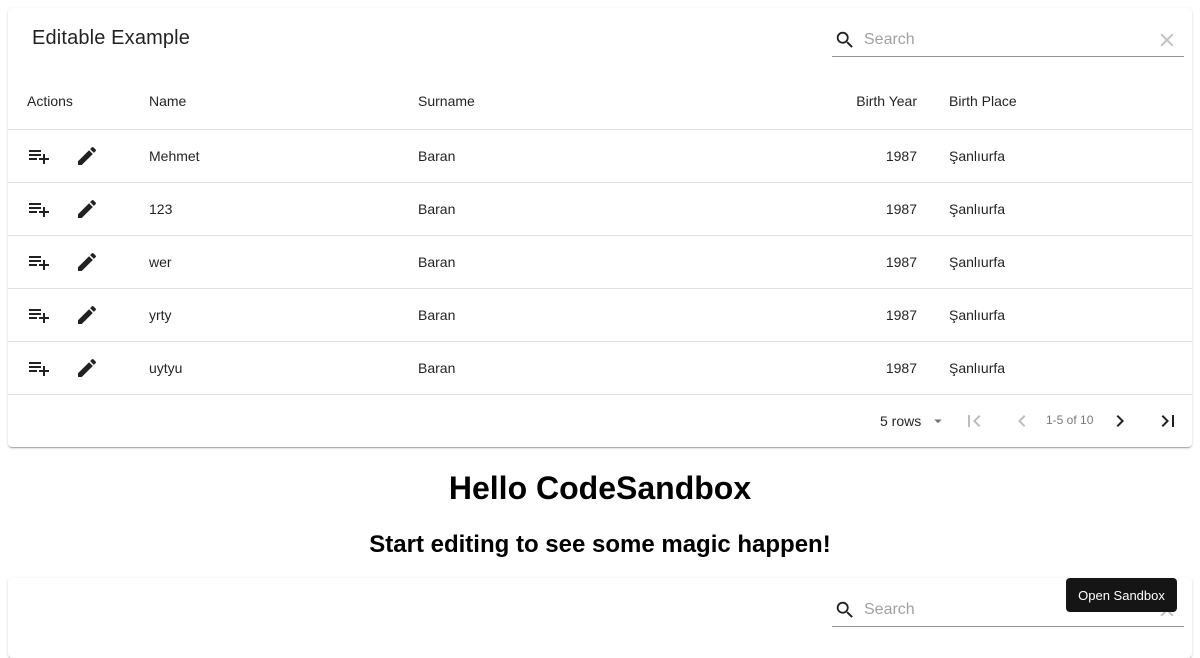 The image size is (1200, 658). I want to click on page-heading: Hello CodeSandbox, so click(600, 488).